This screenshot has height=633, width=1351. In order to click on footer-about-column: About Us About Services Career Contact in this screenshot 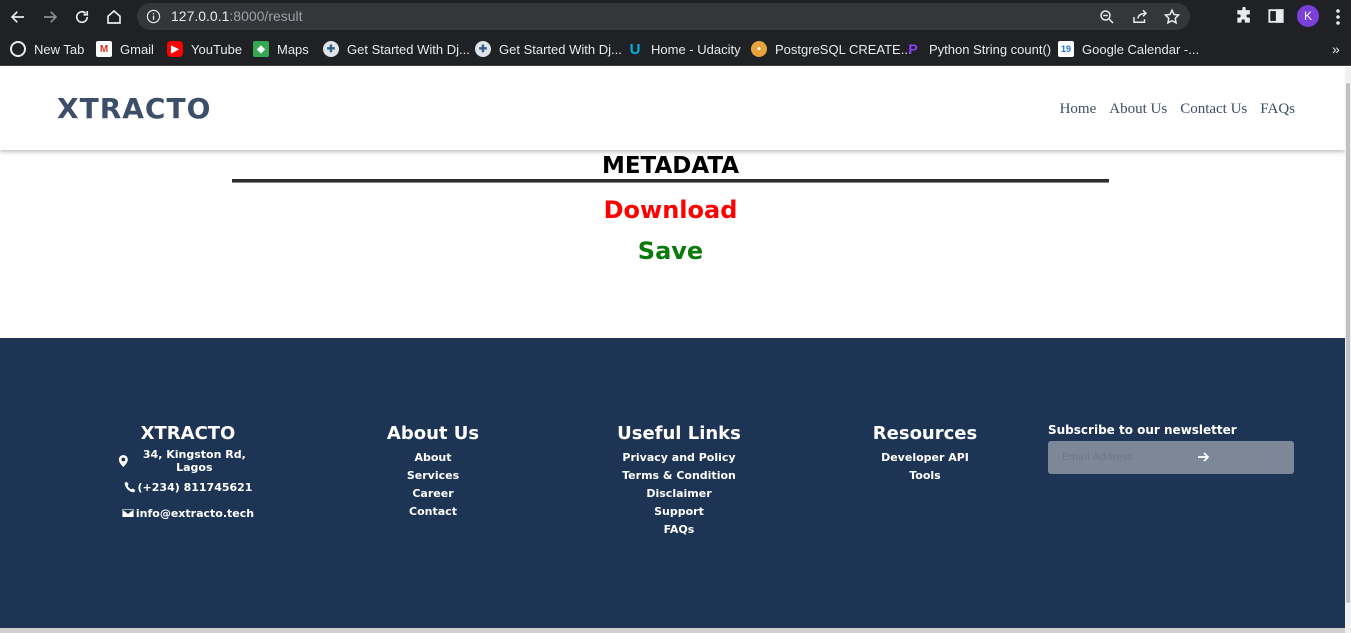, I will do `click(433, 472)`.